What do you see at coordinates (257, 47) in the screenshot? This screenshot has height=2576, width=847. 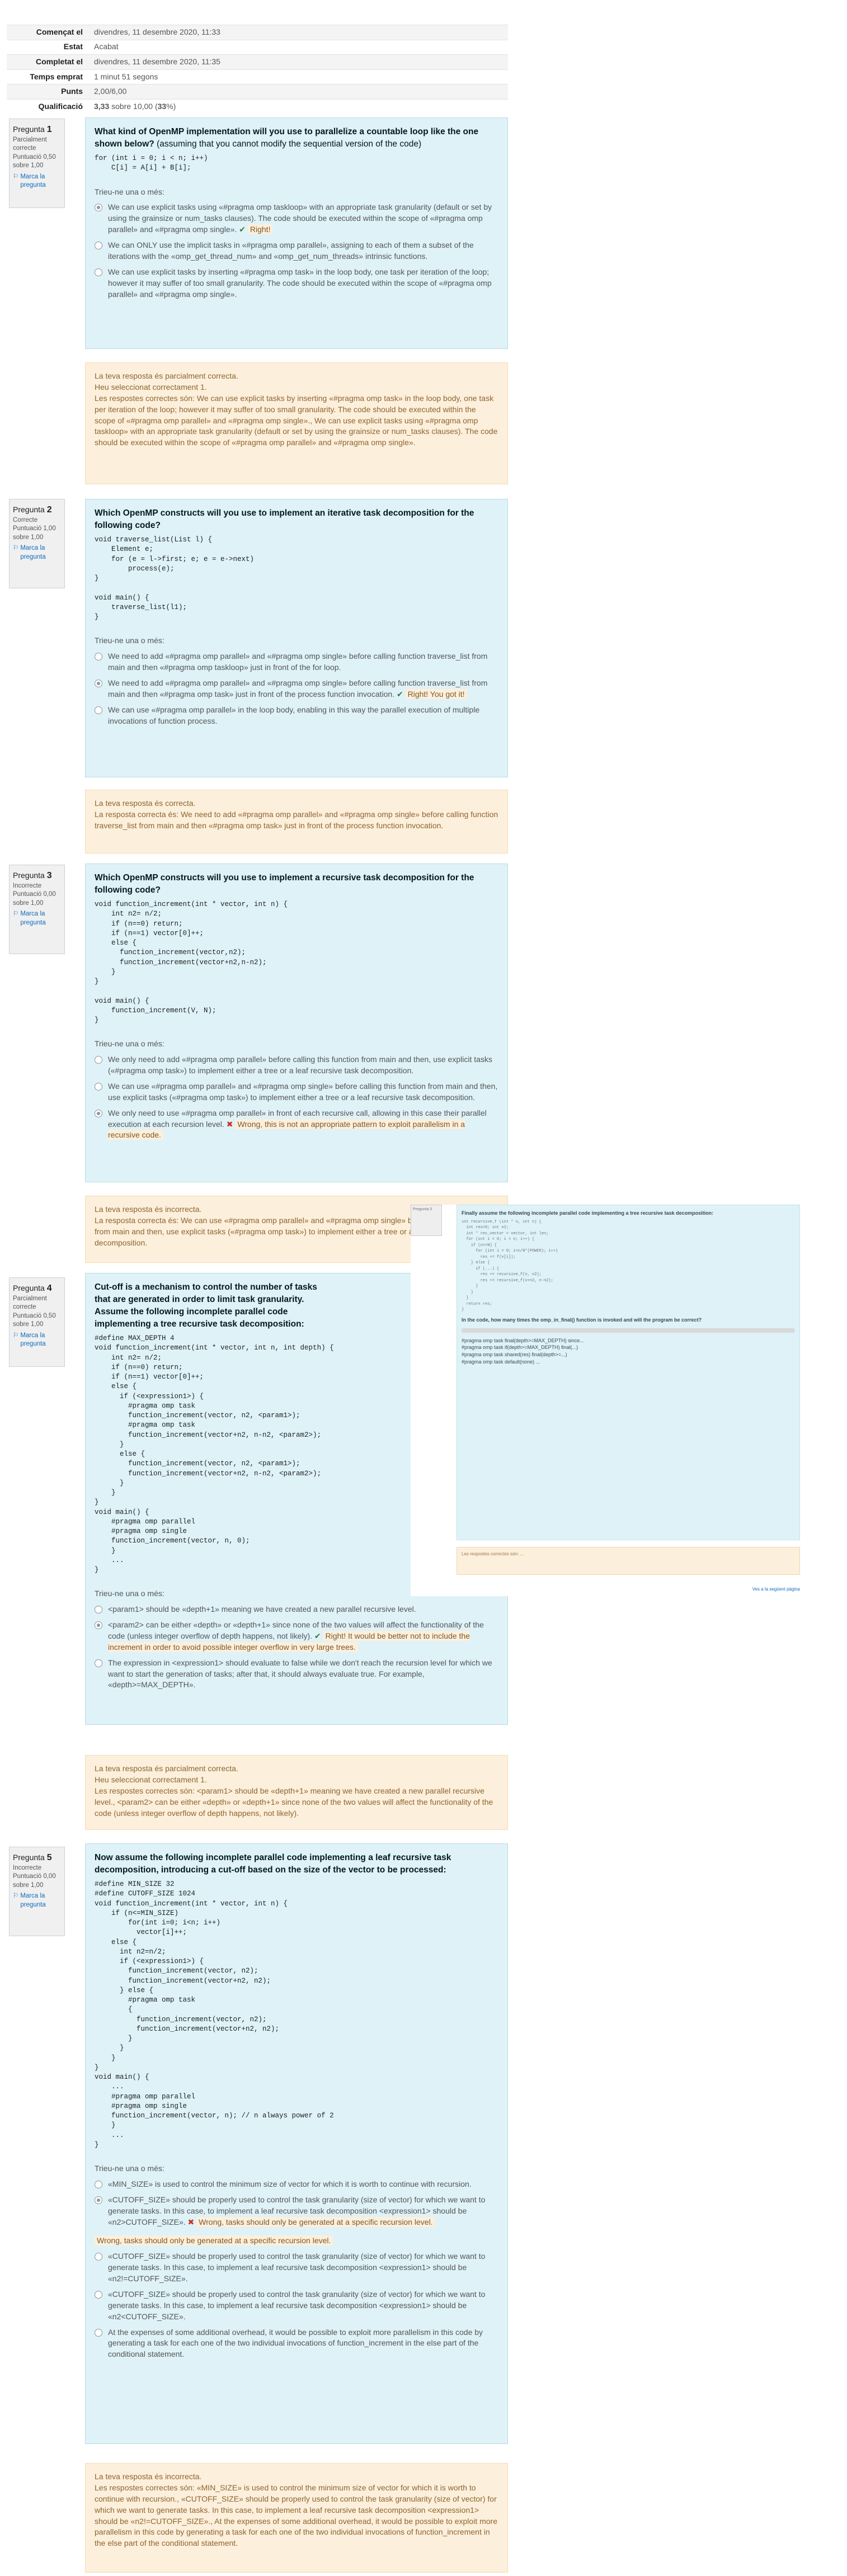 I see `summary-row: Estat Acabat` at bounding box center [257, 47].